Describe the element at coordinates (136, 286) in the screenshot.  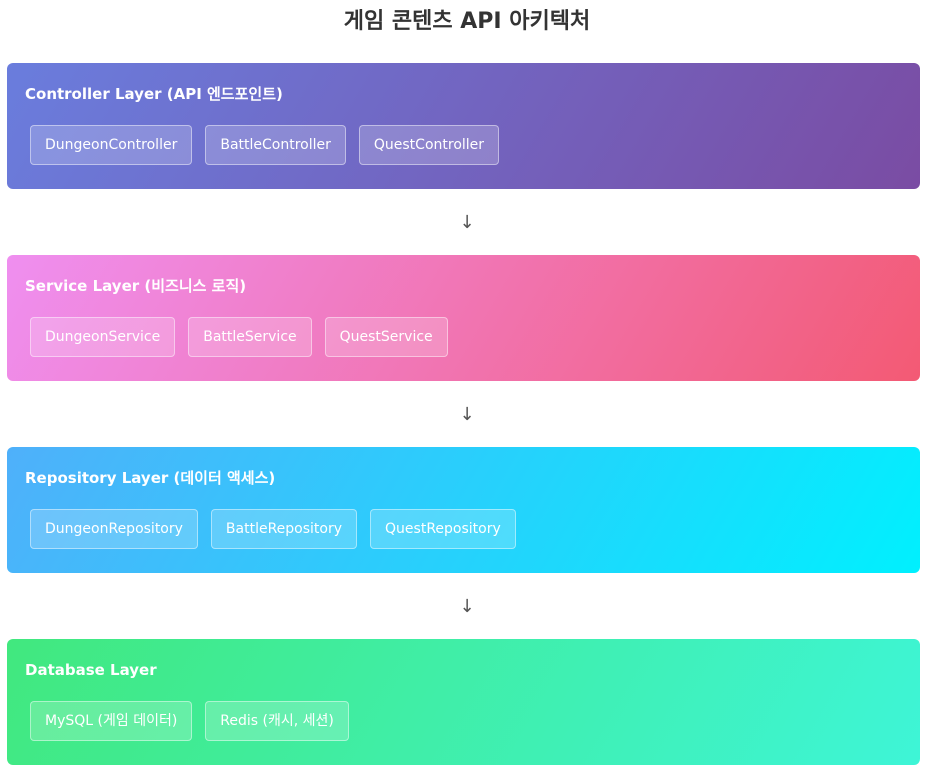
I see `layer-title: Service Layer (비즈니스 로직)` at that location.